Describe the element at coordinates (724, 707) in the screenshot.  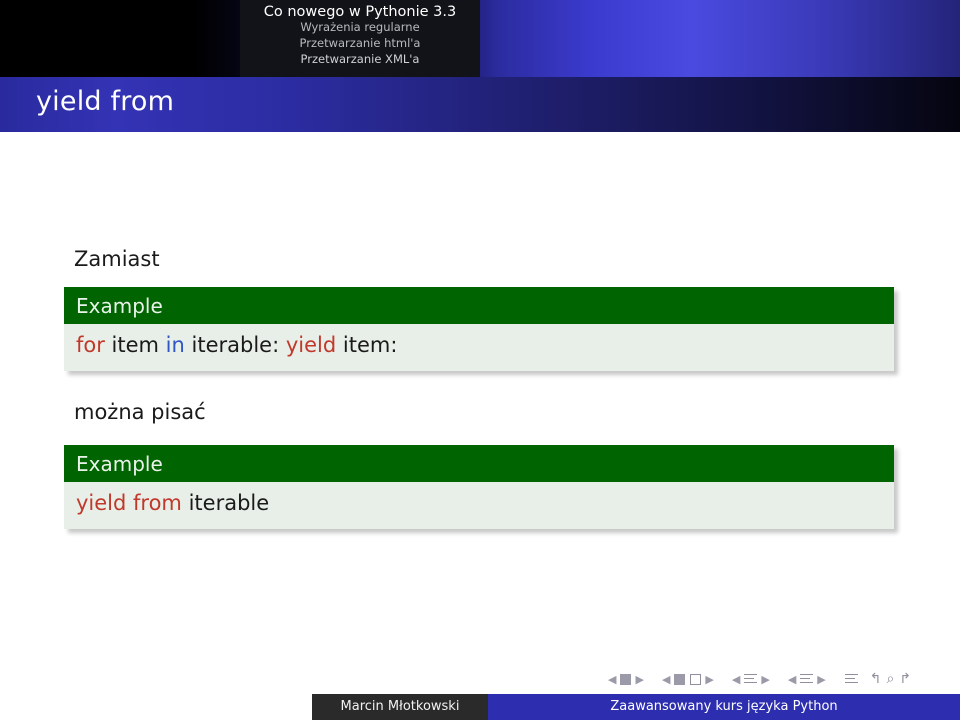
I see `footer-course-title: Zaawansowany kurs języka Python` at that location.